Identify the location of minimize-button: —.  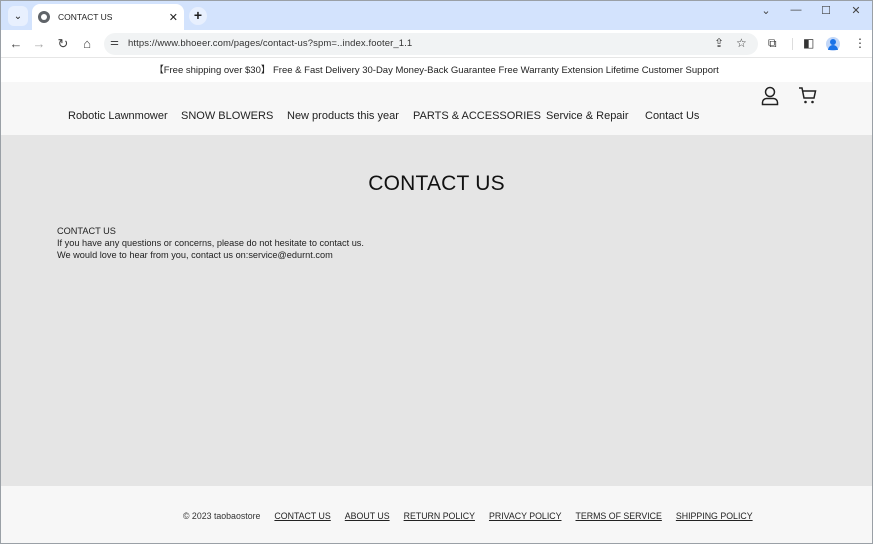
(796, 10).